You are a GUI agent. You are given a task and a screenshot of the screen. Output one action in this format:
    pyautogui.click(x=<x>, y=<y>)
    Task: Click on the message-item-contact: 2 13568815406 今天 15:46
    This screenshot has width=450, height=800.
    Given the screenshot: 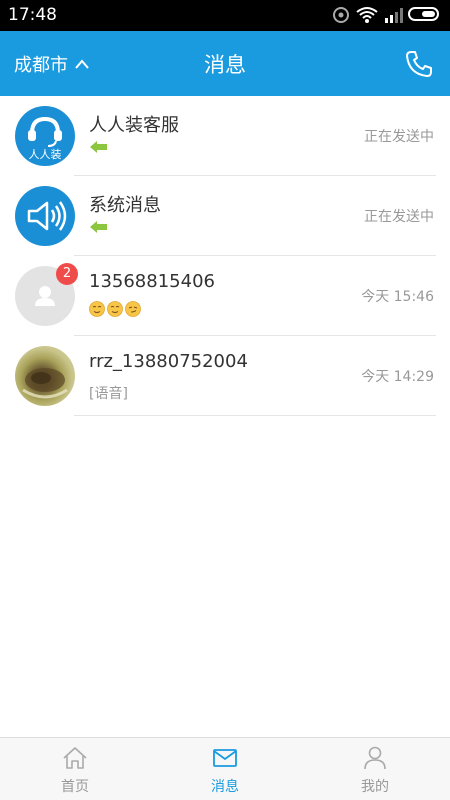 What is the action you would take?
    pyautogui.click(x=225, y=296)
    